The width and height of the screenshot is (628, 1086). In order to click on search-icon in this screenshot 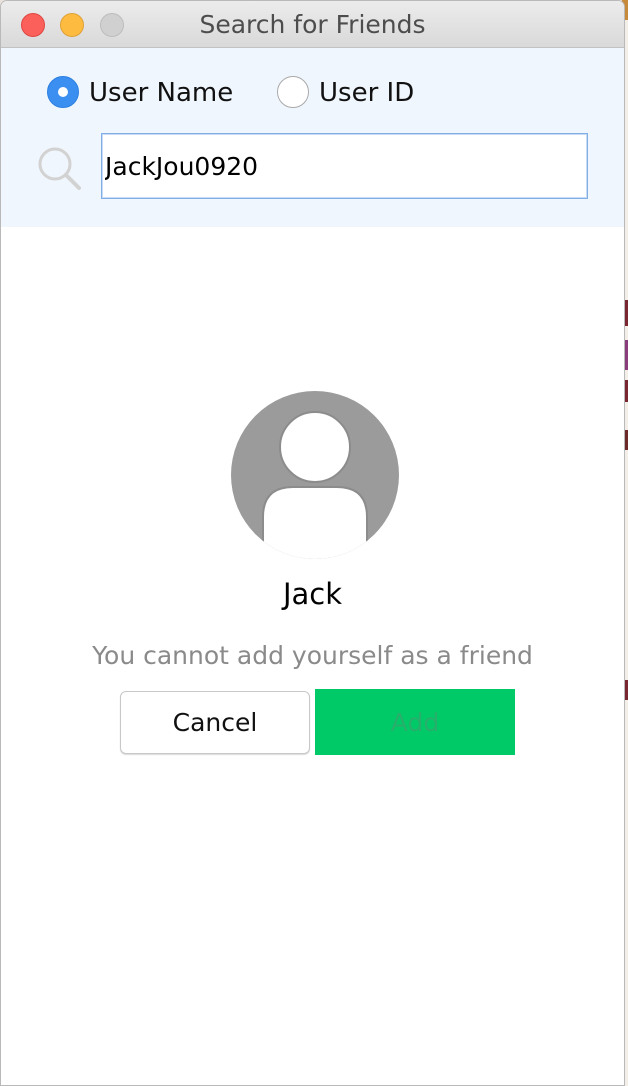, I will do `click(59, 168)`.